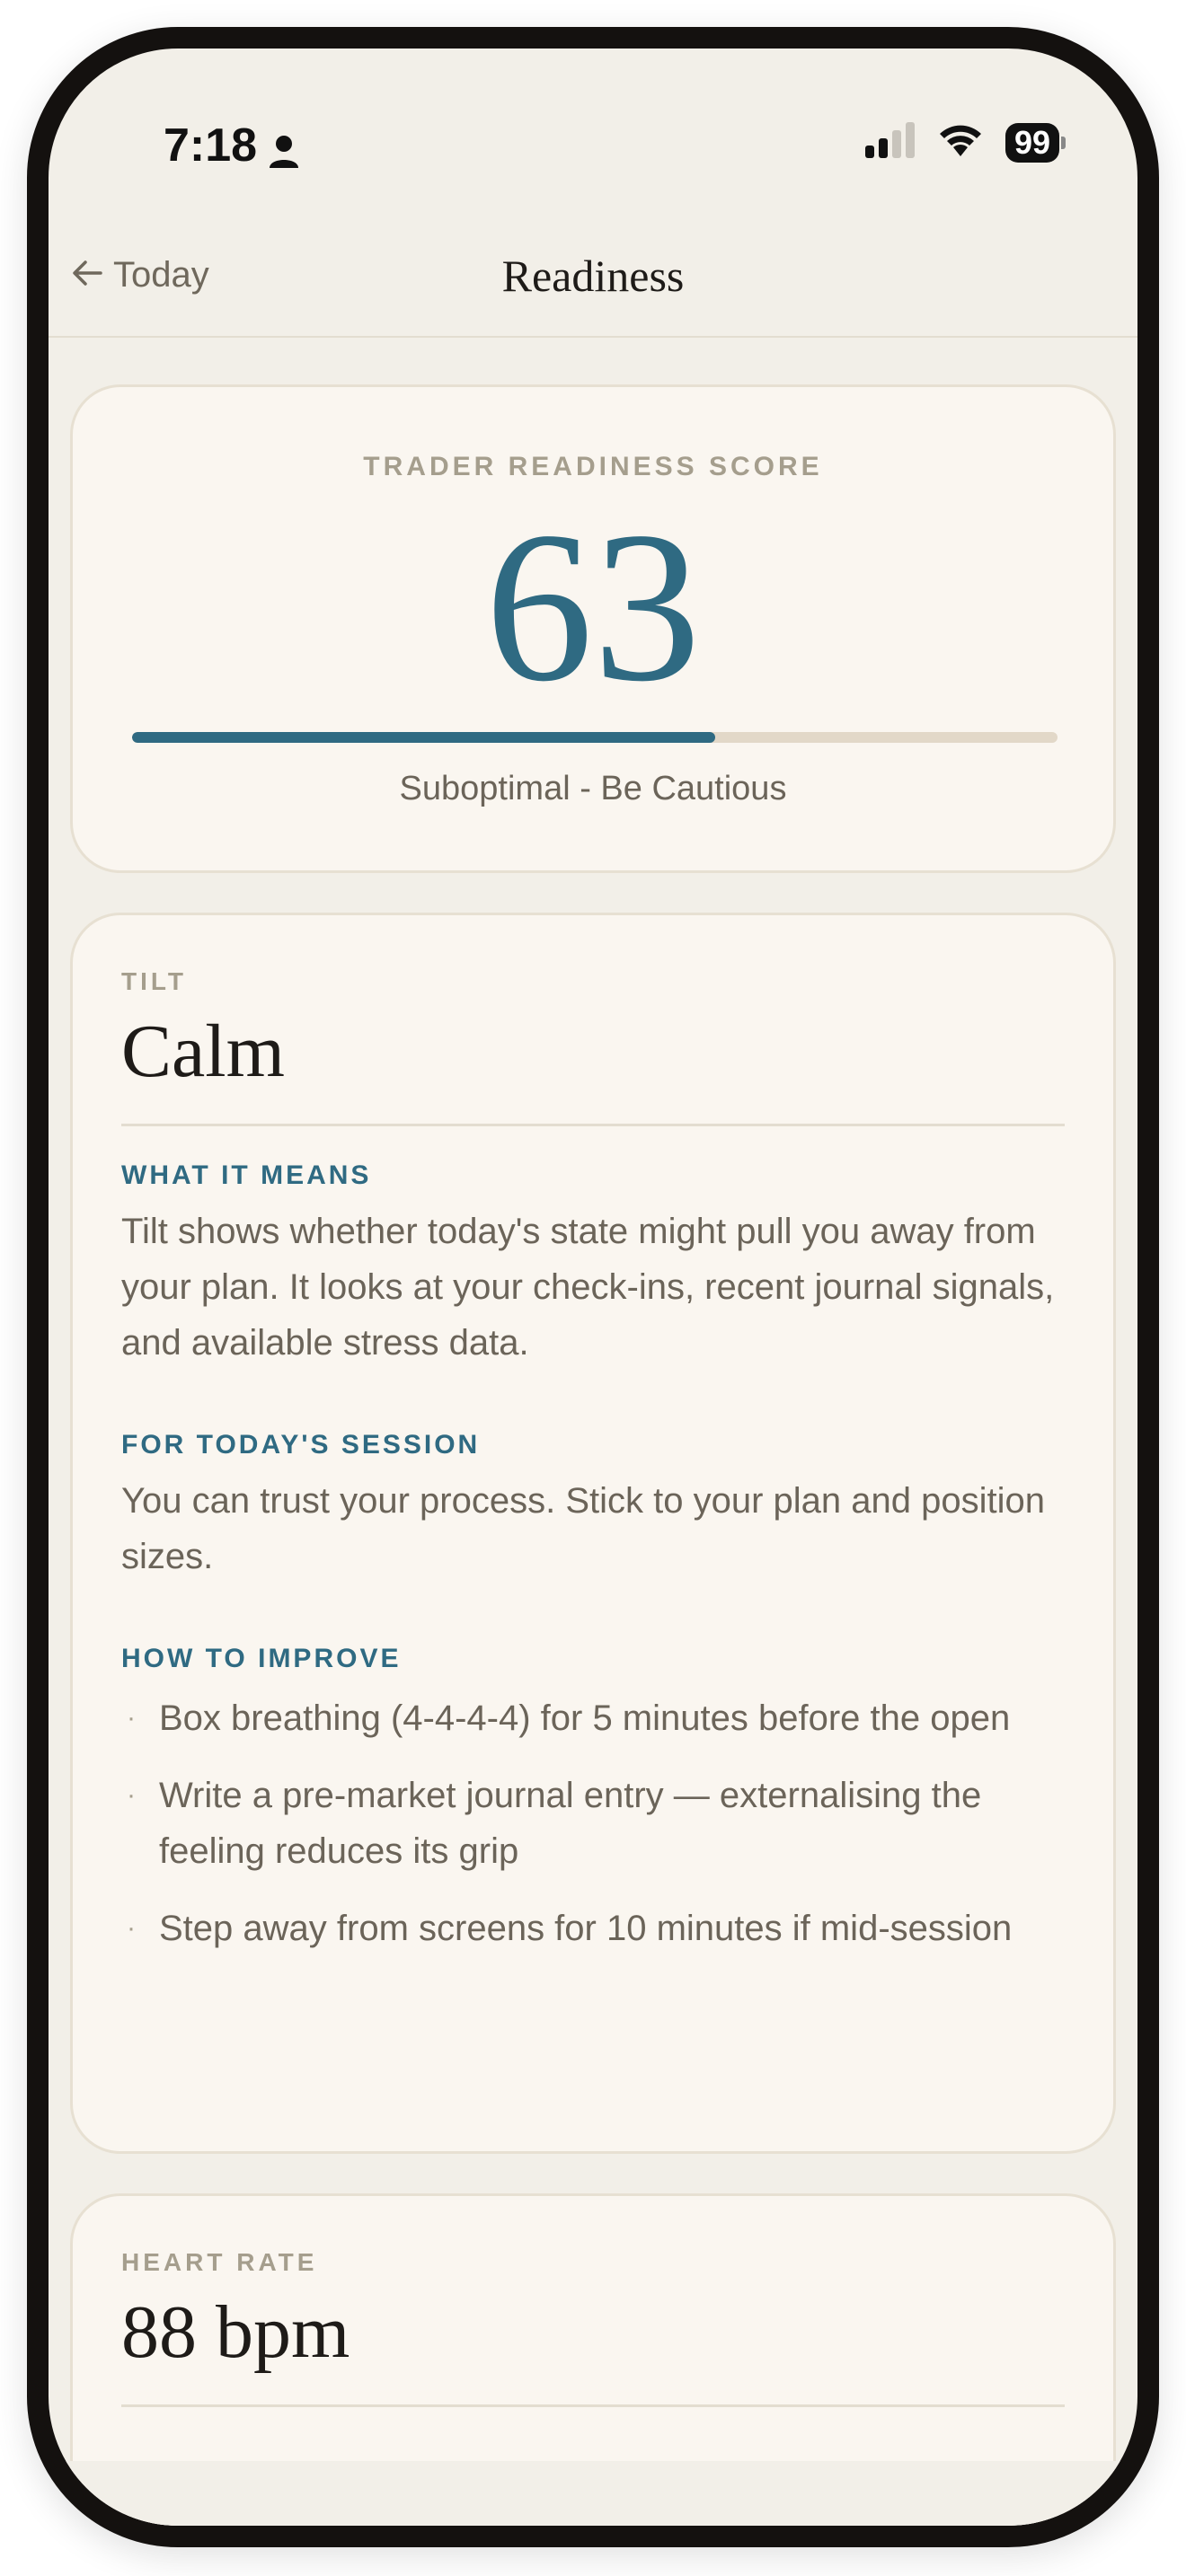 The width and height of the screenshot is (1186, 2576). Describe the element at coordinates (154, 981) in the screenshot. I see `tilt-label: TILT` at that location.